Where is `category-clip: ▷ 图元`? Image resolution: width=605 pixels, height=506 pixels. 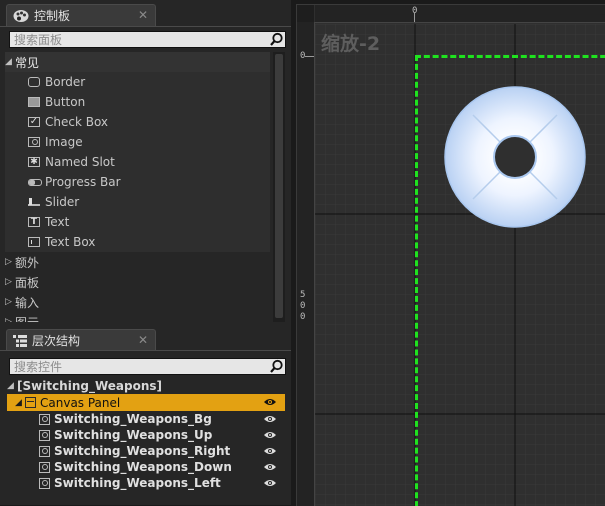
category-clip: ▷ 图元 is located at coordinates (137, 317).